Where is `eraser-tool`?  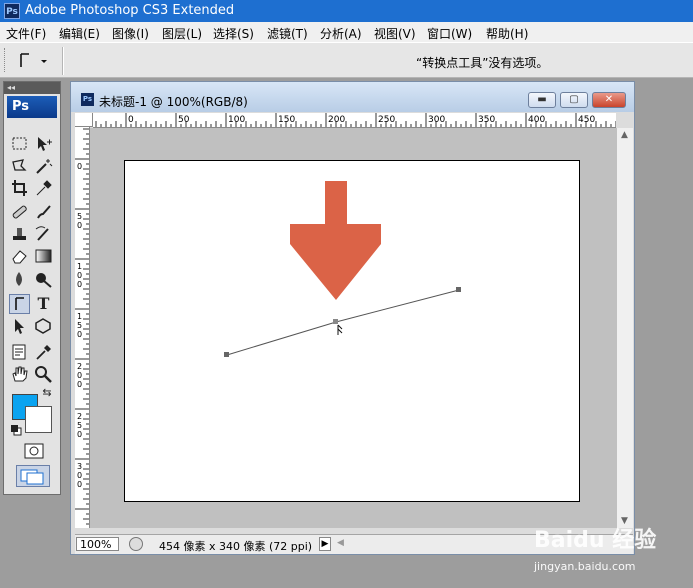
eraser-tool is located at coordinates (19, 256).